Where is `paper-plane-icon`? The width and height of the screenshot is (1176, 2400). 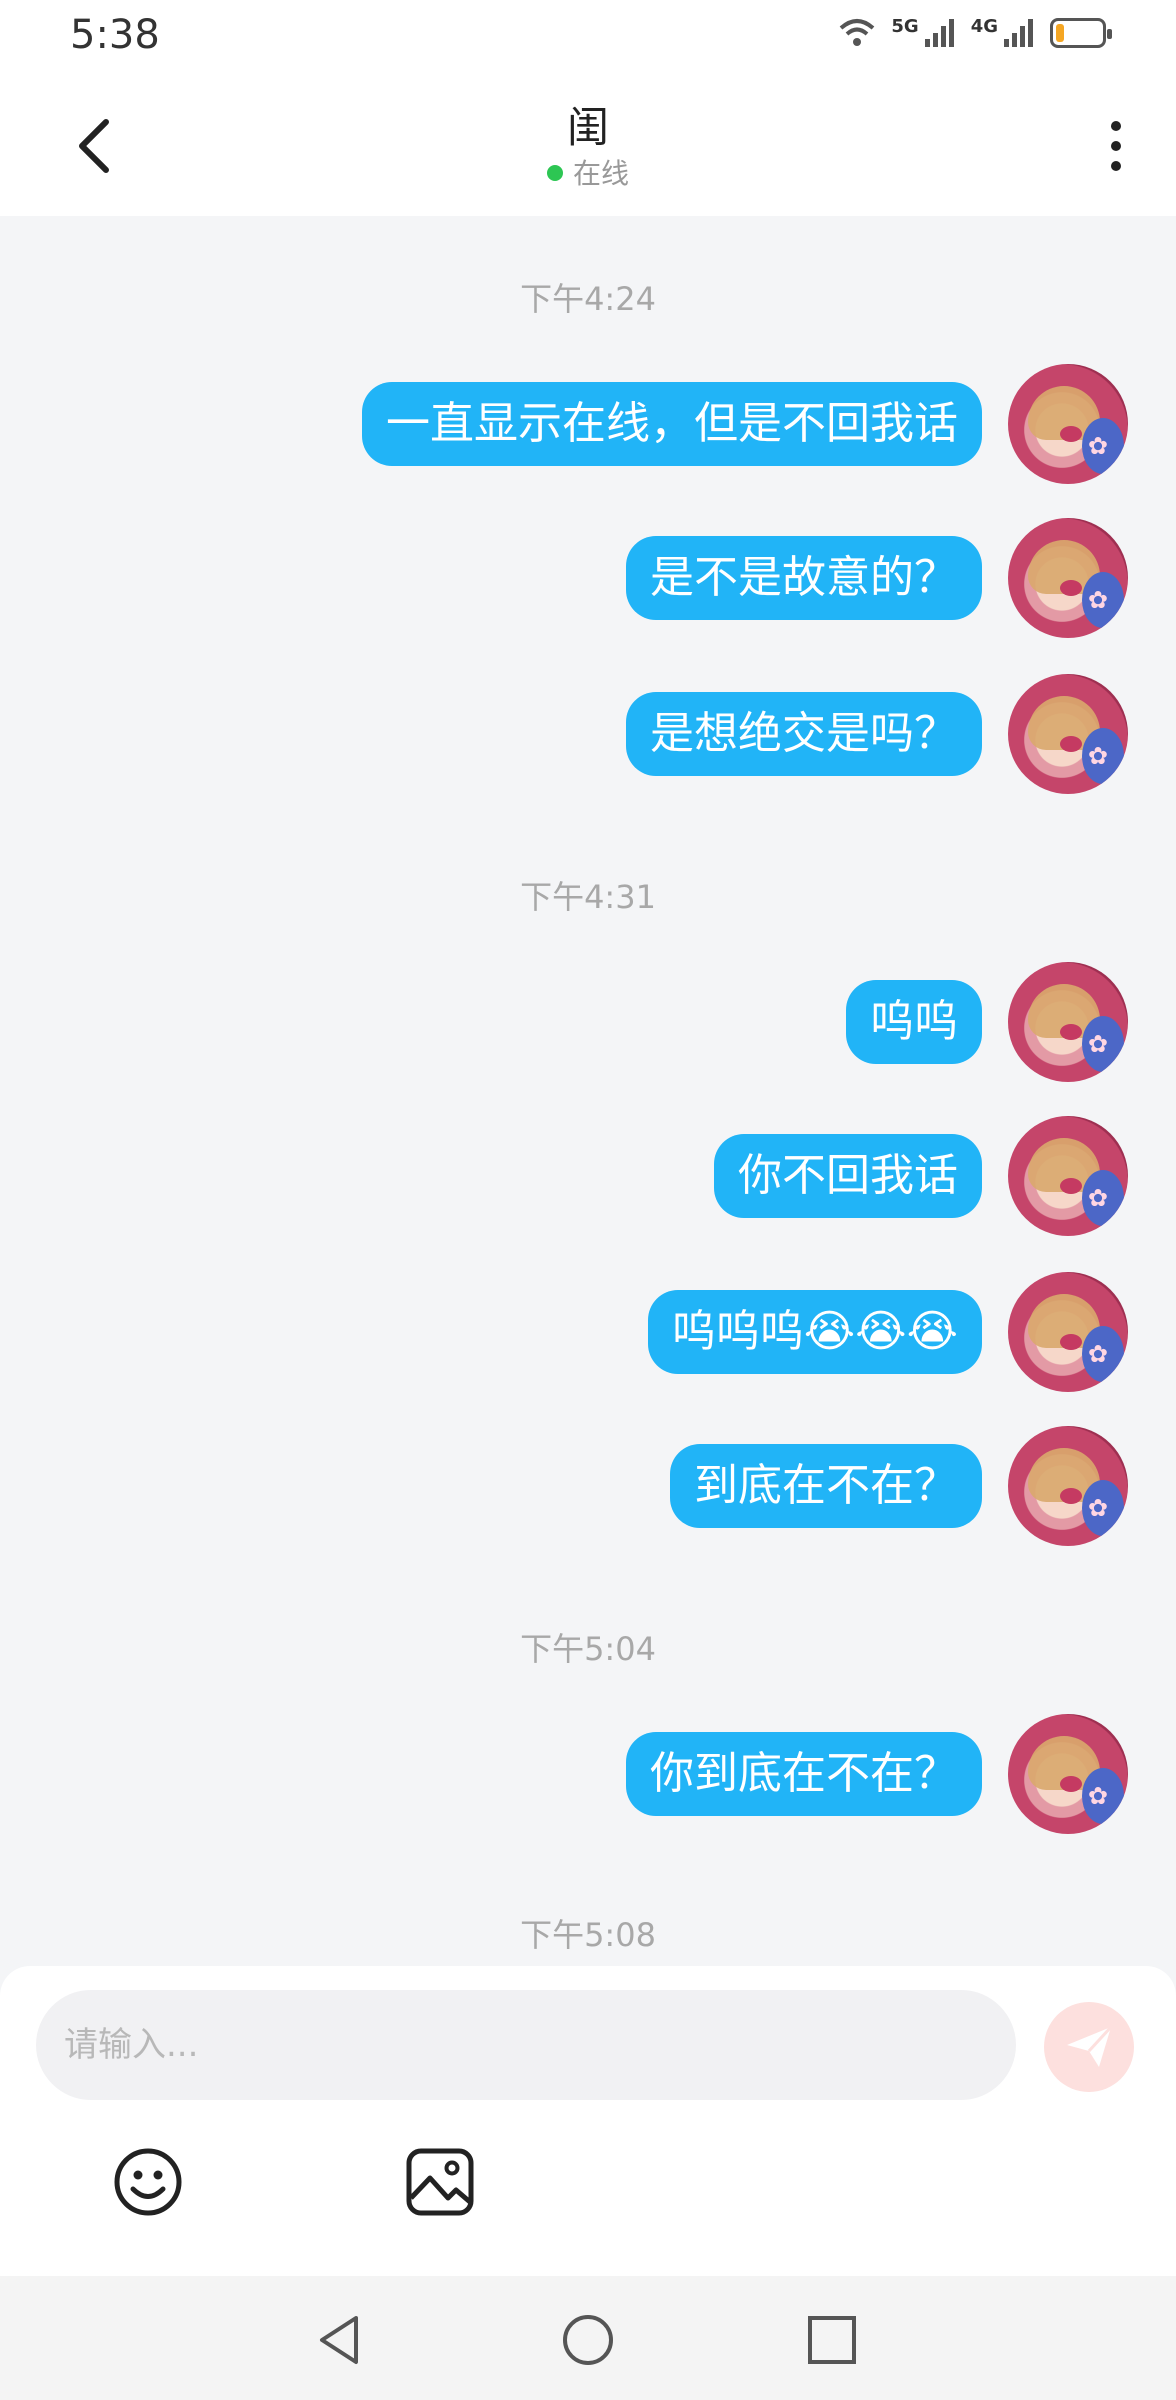
paper-plane-icon is located at coordinates (1090, 2046).